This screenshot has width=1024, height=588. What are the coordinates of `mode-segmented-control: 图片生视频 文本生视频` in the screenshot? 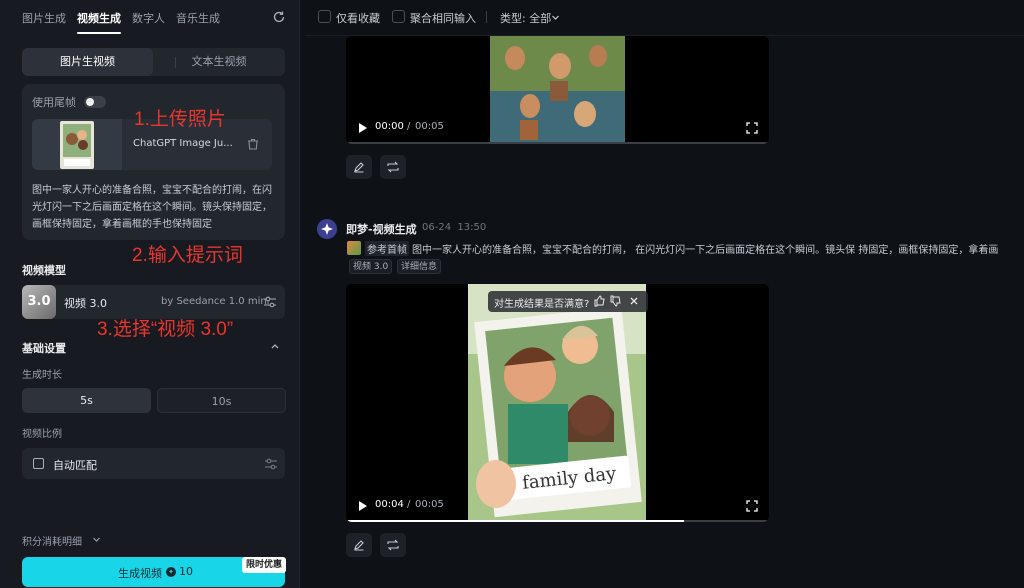 It's located at (153, 62).